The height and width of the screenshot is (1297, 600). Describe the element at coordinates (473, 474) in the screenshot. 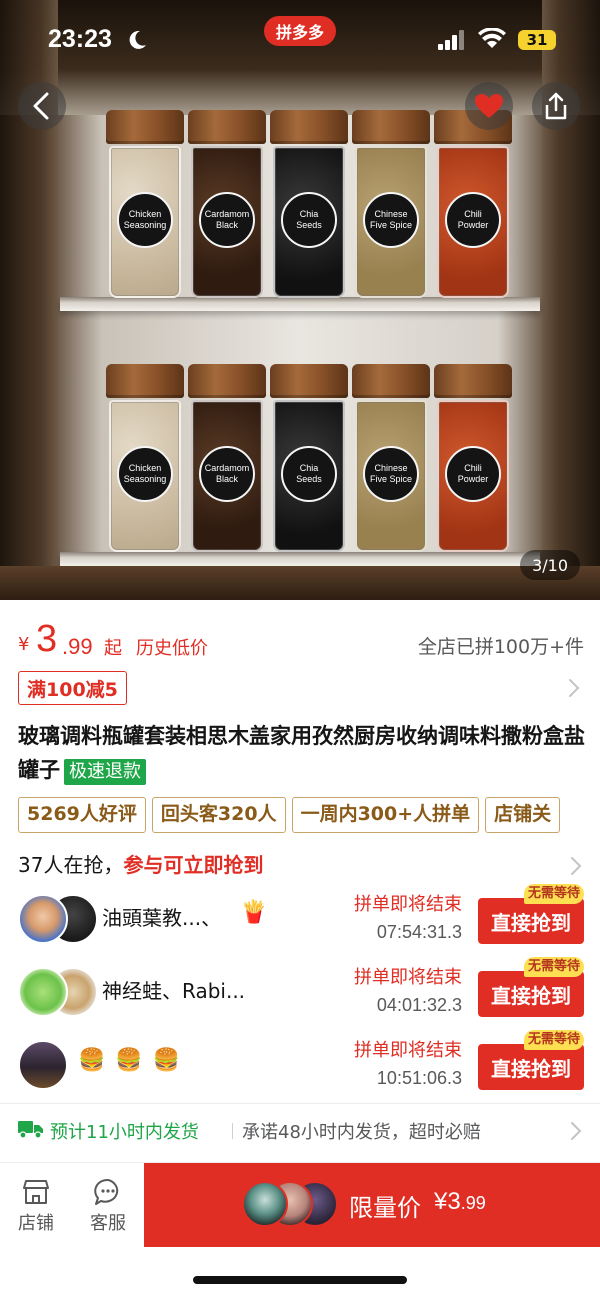

I see `jar-label: Chili Powder` at that location.